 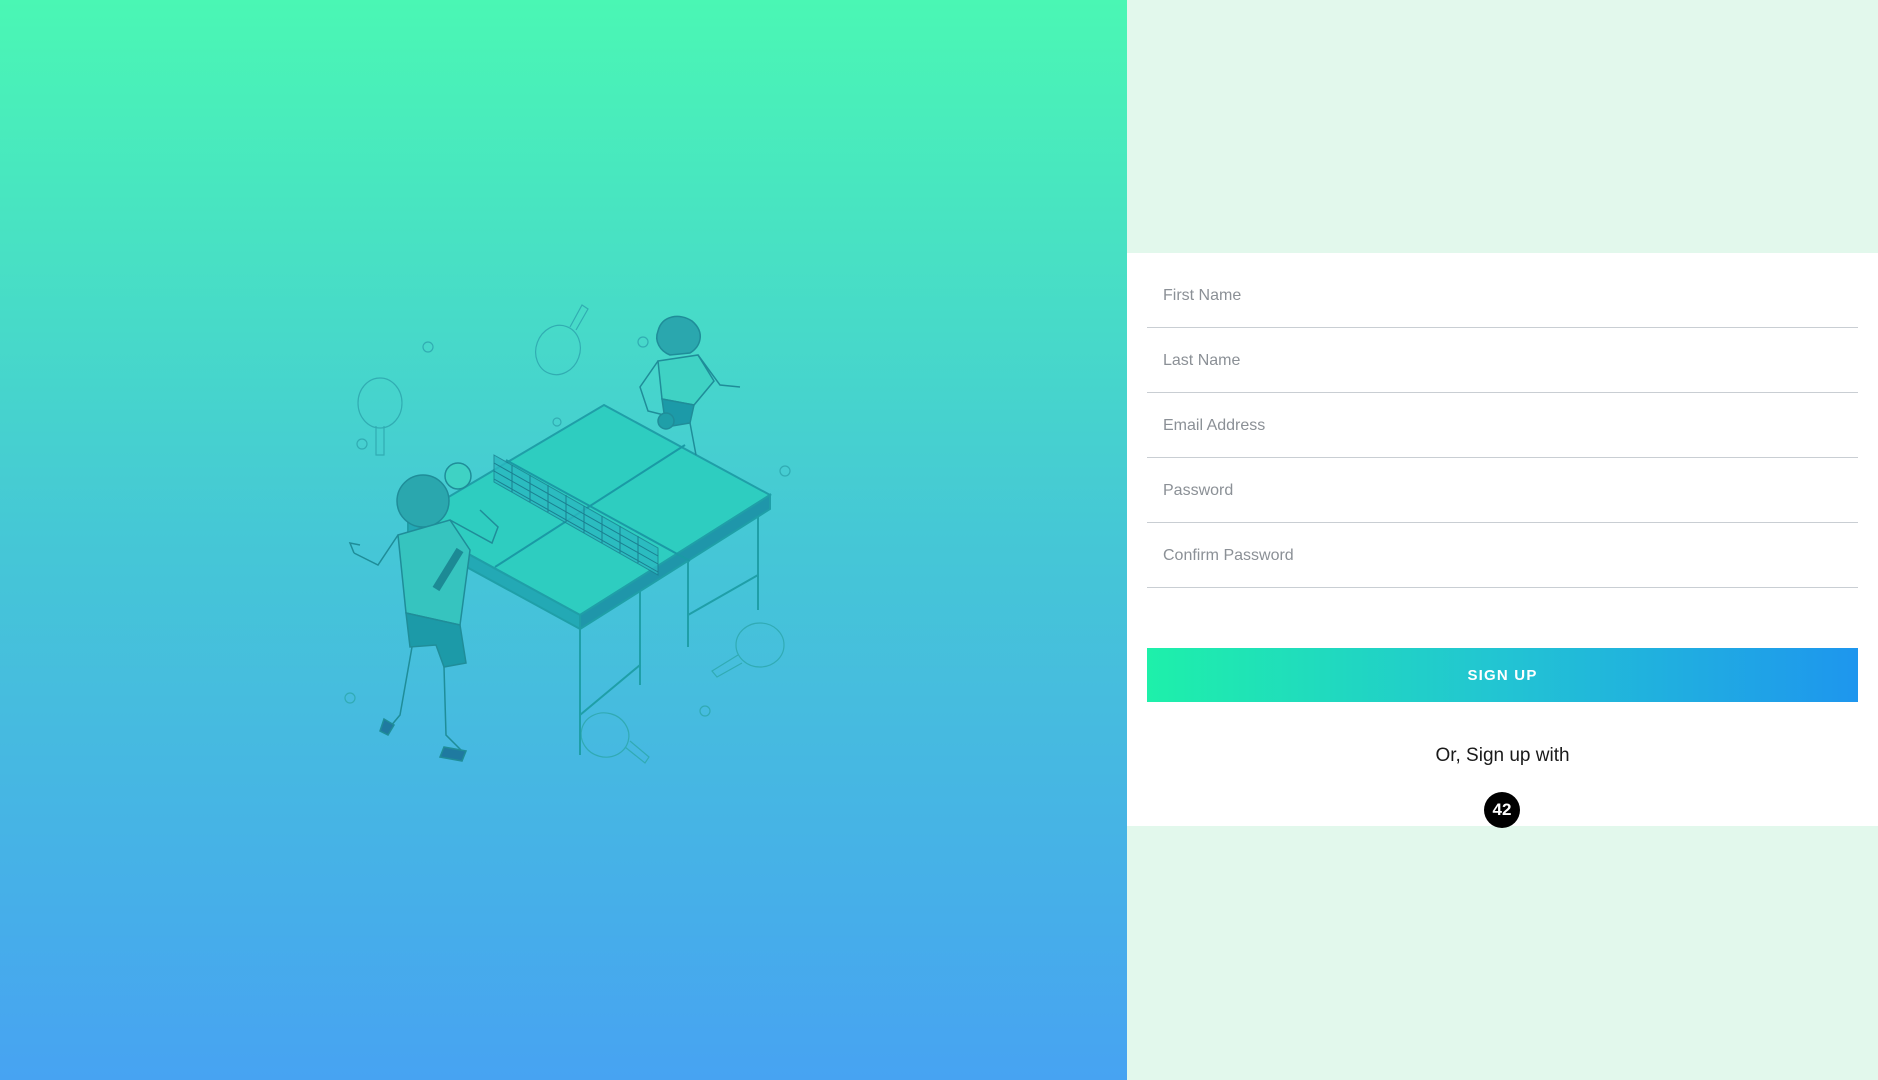 I want to click on email-input, so click(x=1502, y=425).